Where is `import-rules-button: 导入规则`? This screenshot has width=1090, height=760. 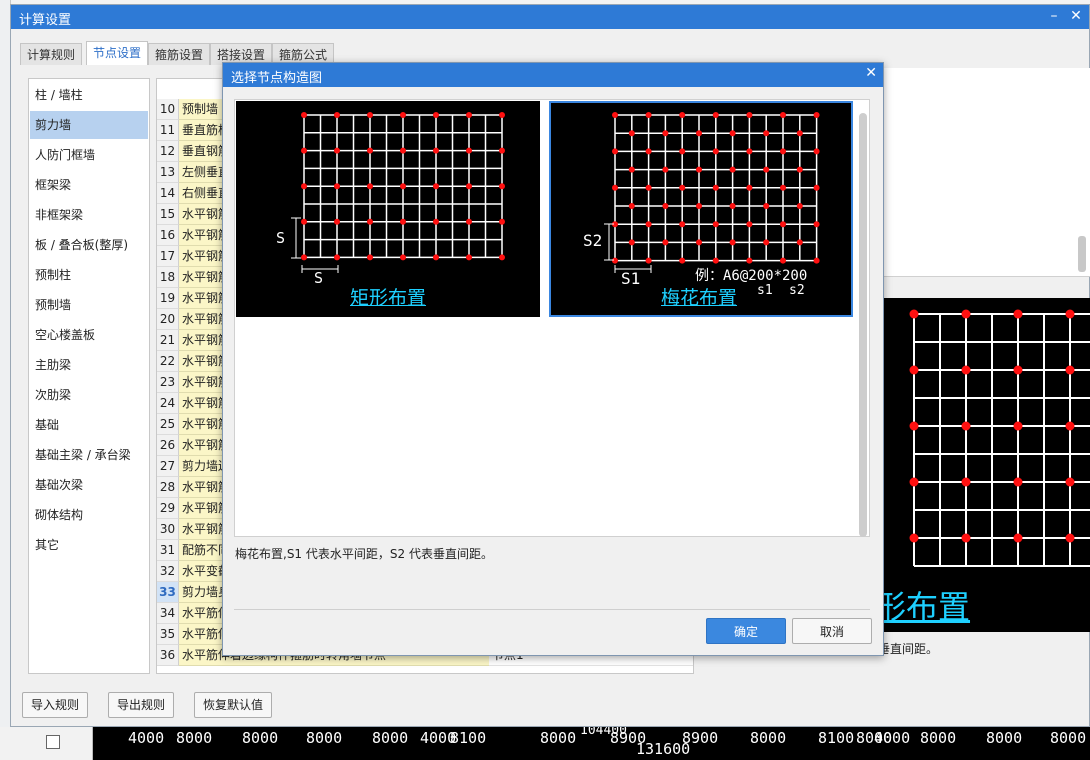 import-rules-button: 导入规则 is located at coordinates (55, 705).